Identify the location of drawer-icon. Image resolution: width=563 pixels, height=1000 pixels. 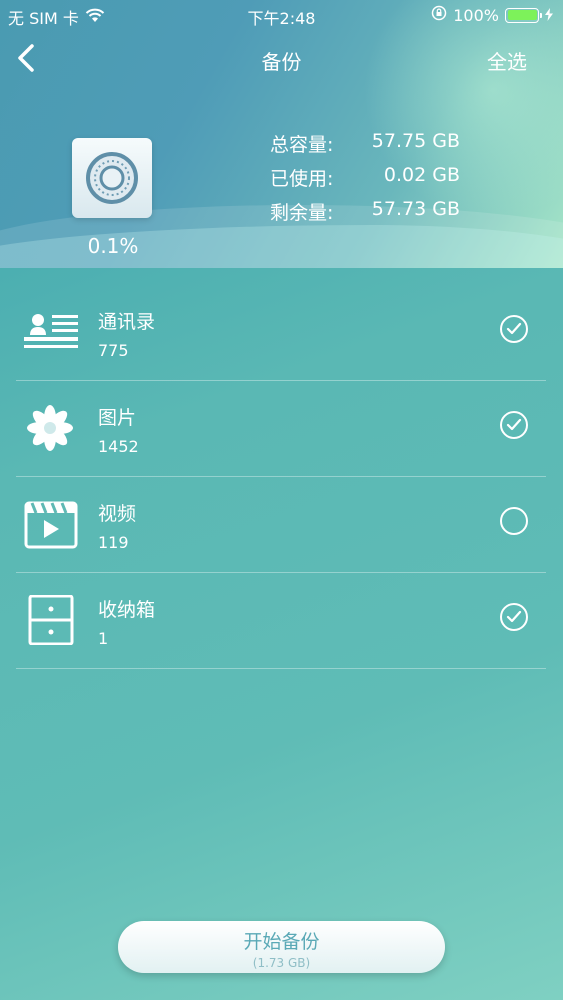
(50, 620).